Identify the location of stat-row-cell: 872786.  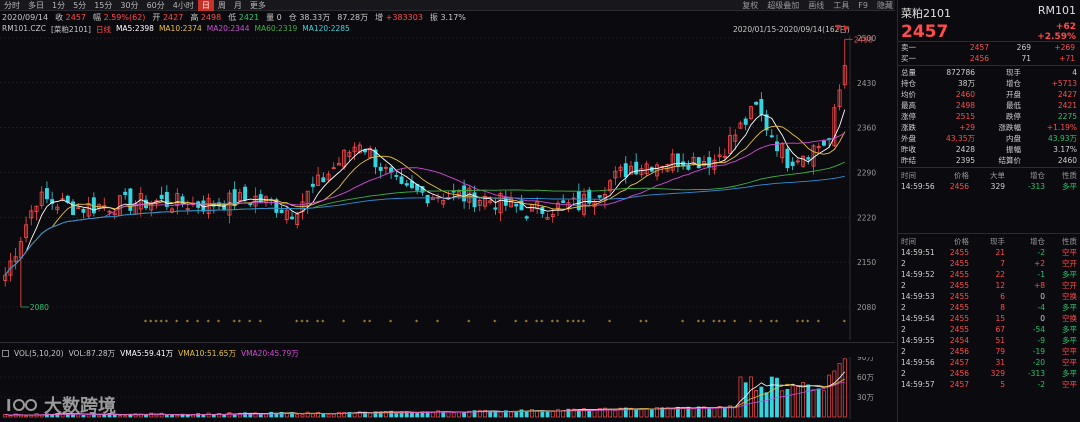
(960, 72).